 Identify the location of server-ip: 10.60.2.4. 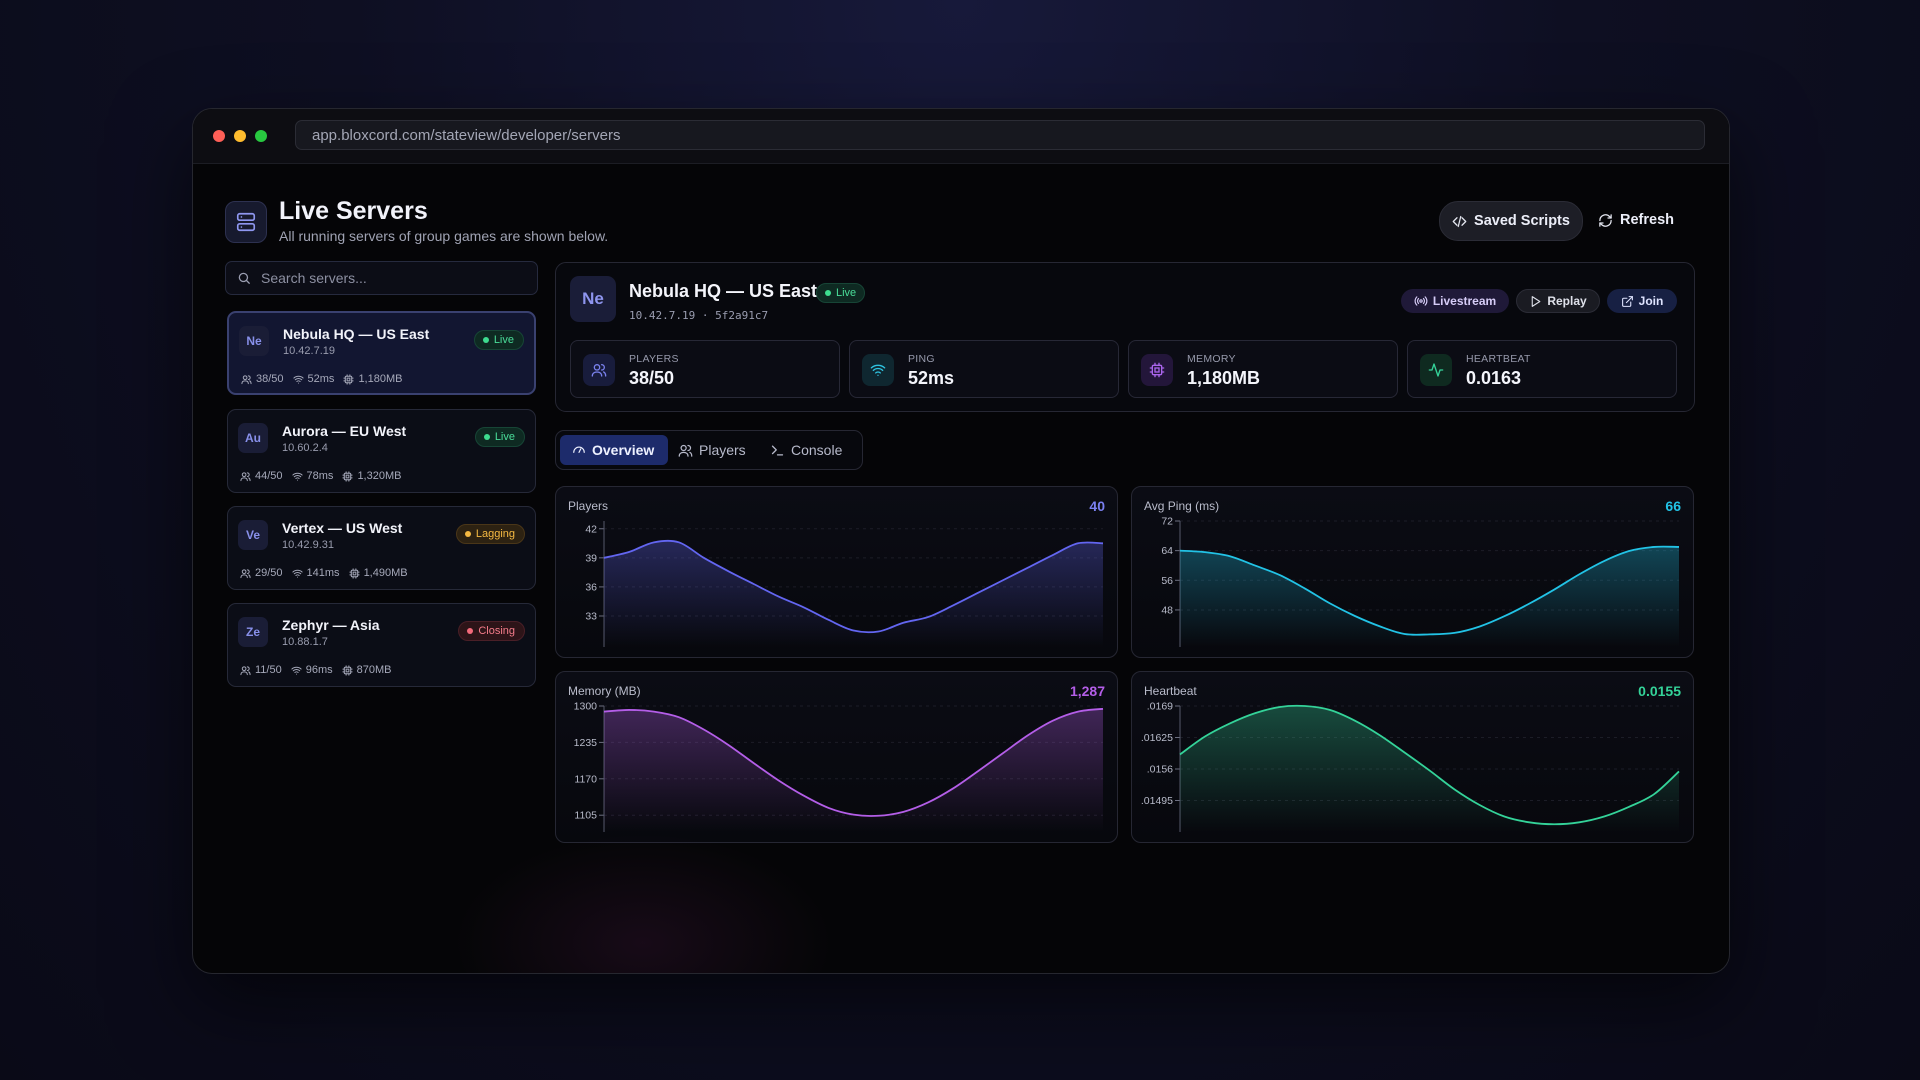
(305, 448).